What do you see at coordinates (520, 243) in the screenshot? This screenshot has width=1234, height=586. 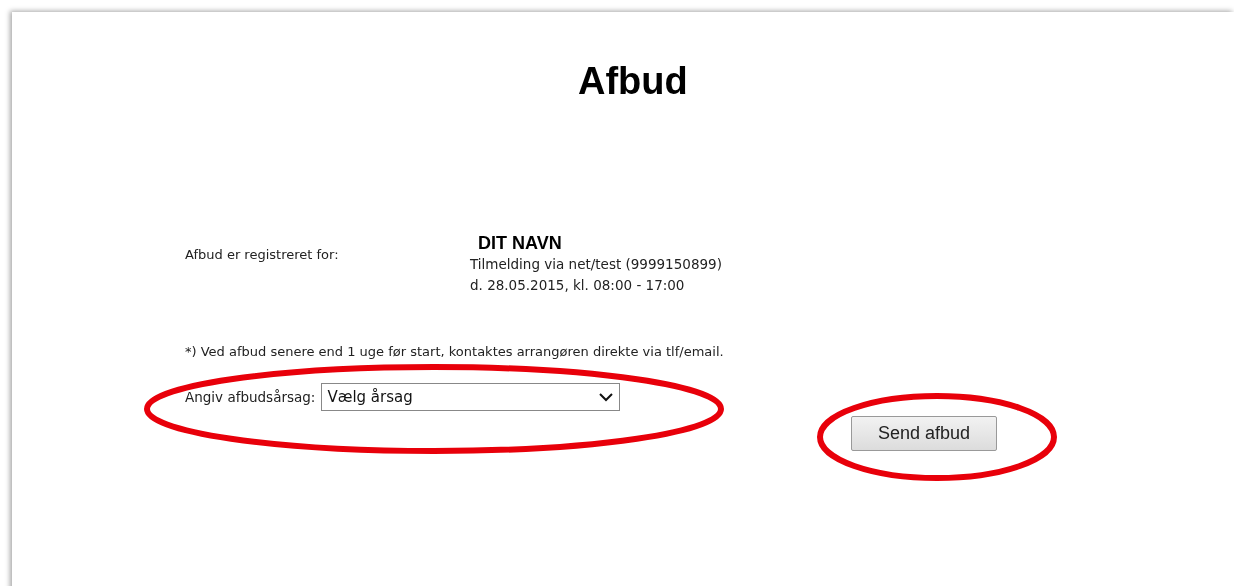 I see `participant-name: DIT NAVN` at bounding box center [520, 243].